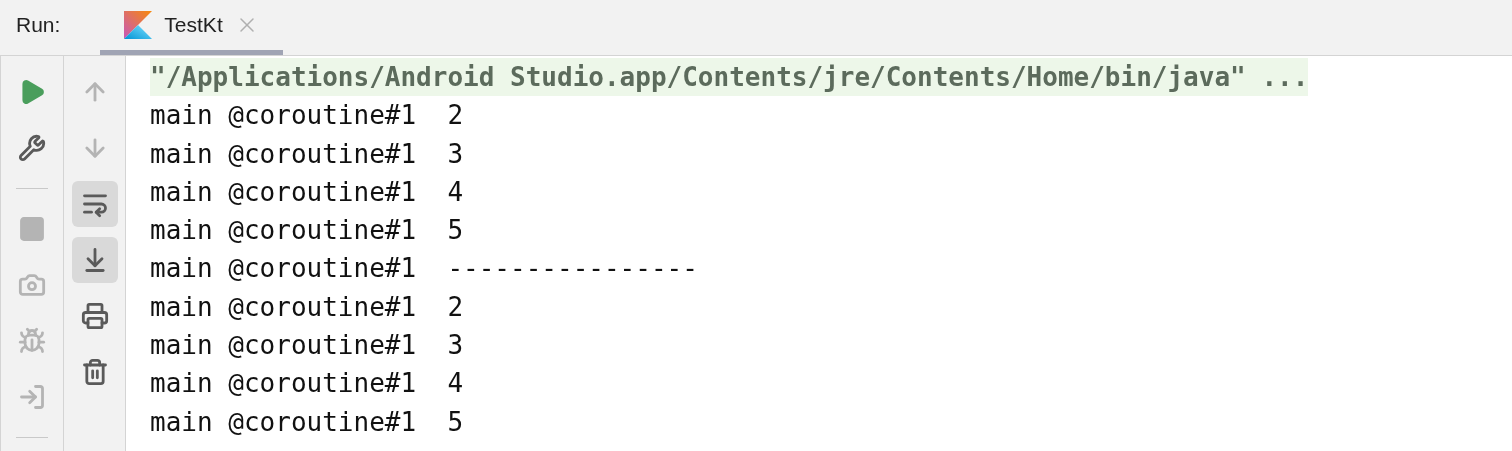 Image resolution: width=1512 pixels, height=451 pixels. I want to click on soft-wrap-button, so click(94, 204).